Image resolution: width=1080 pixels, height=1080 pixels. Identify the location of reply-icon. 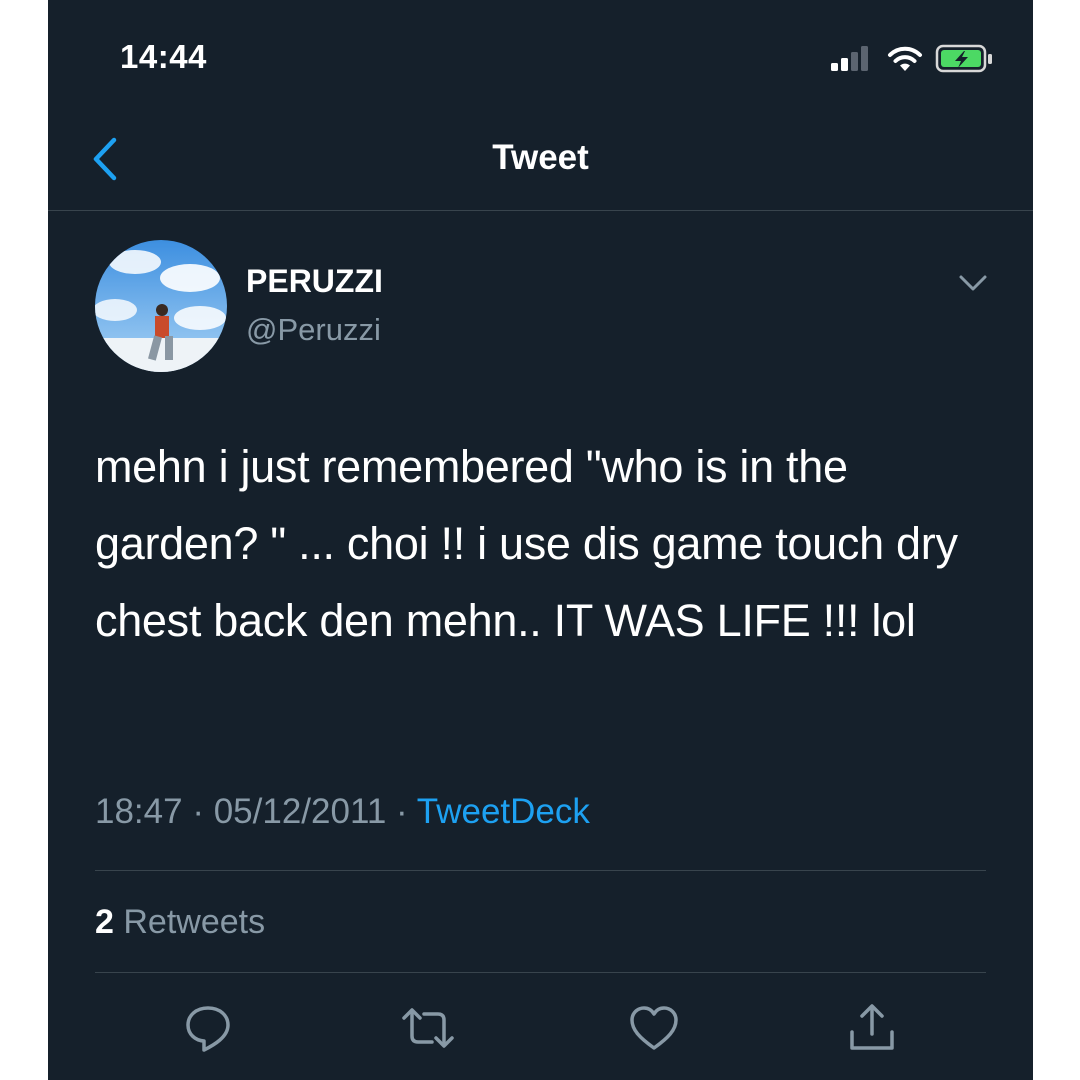
(208, 1029).